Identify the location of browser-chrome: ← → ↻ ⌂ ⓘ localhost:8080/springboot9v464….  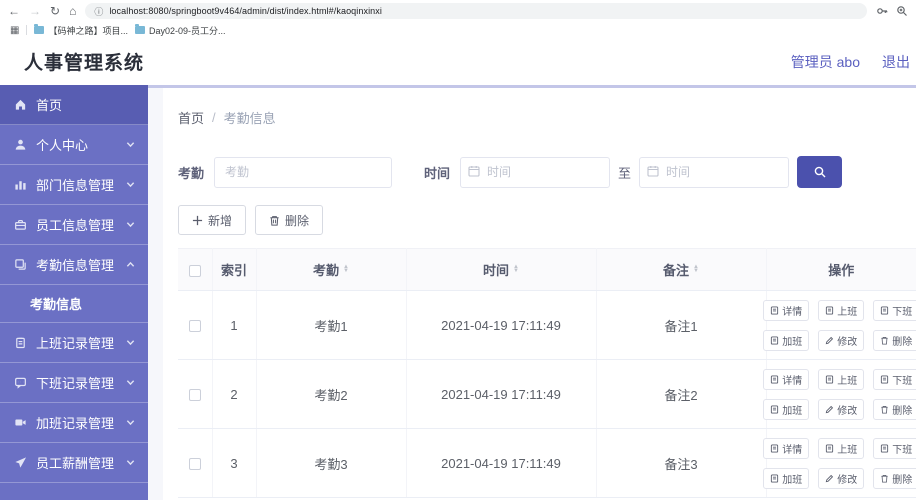
(458, 19).